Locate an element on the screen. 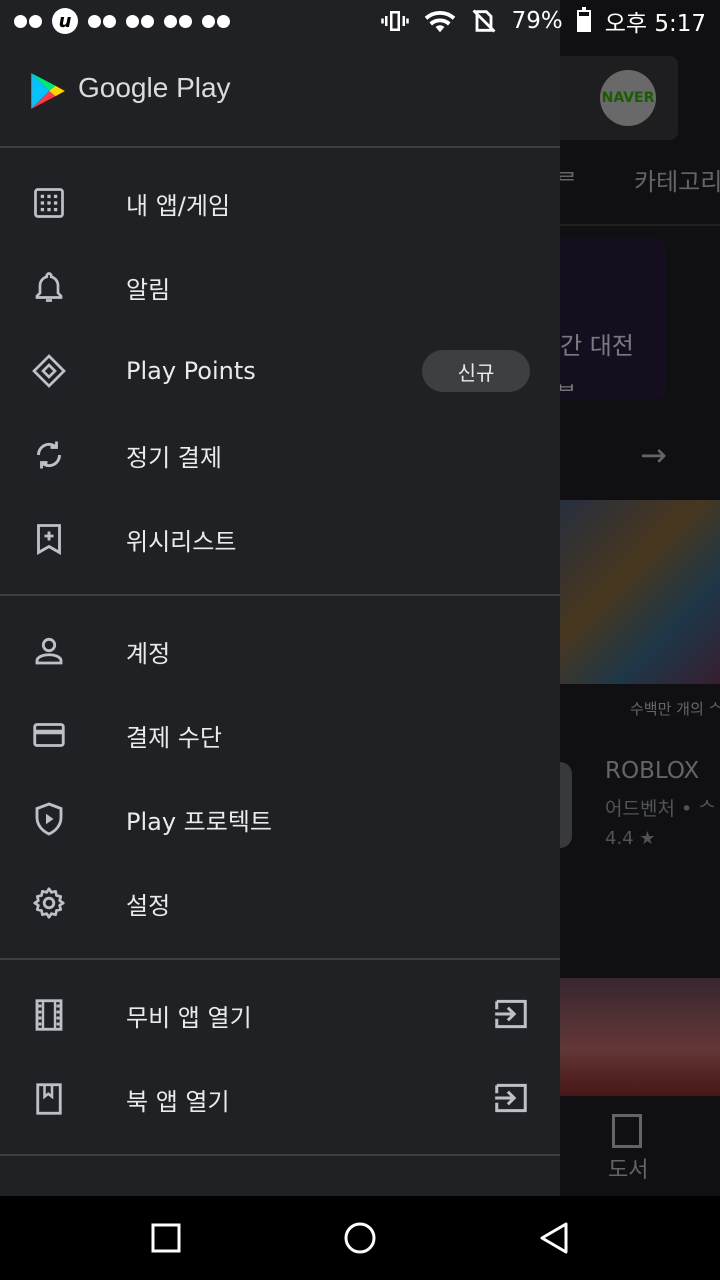 The width and height of the screenshot is (720, 1280). no-sim-icon is located at coordinates (484, 21).